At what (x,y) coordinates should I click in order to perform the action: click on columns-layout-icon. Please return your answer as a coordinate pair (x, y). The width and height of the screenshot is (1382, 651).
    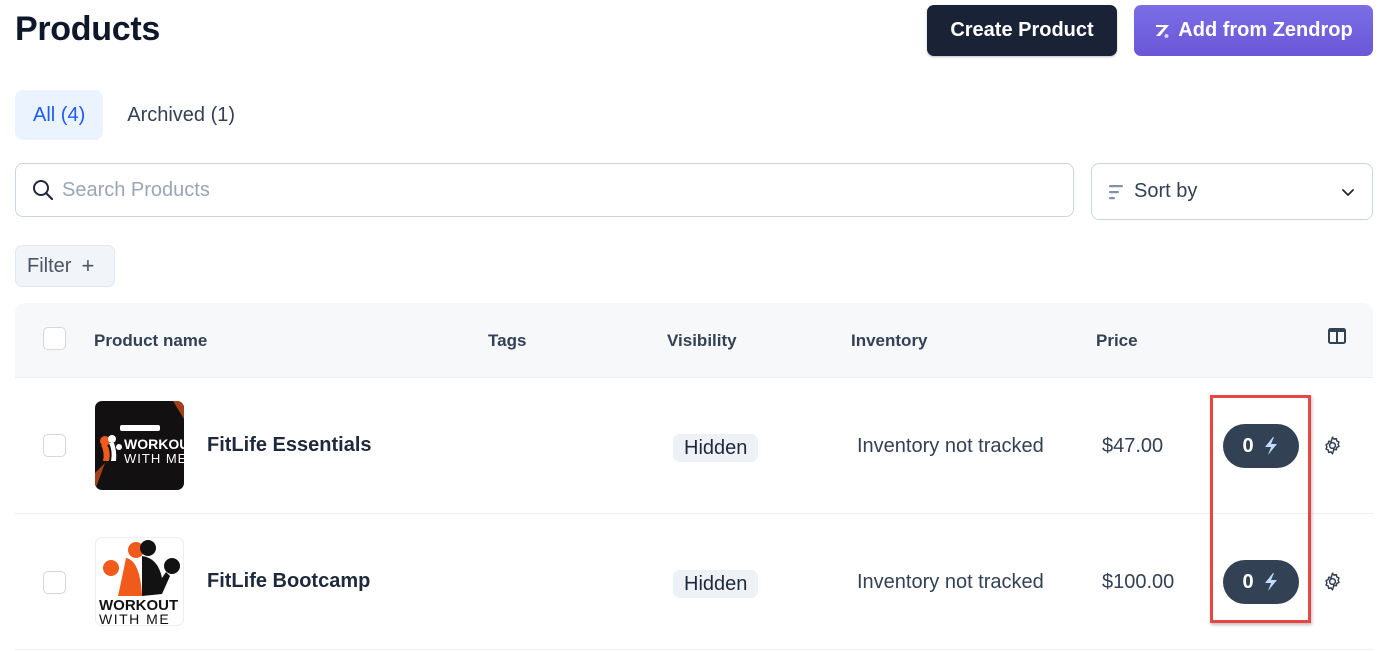
    Looking at the image, I should click on (1337, 336).